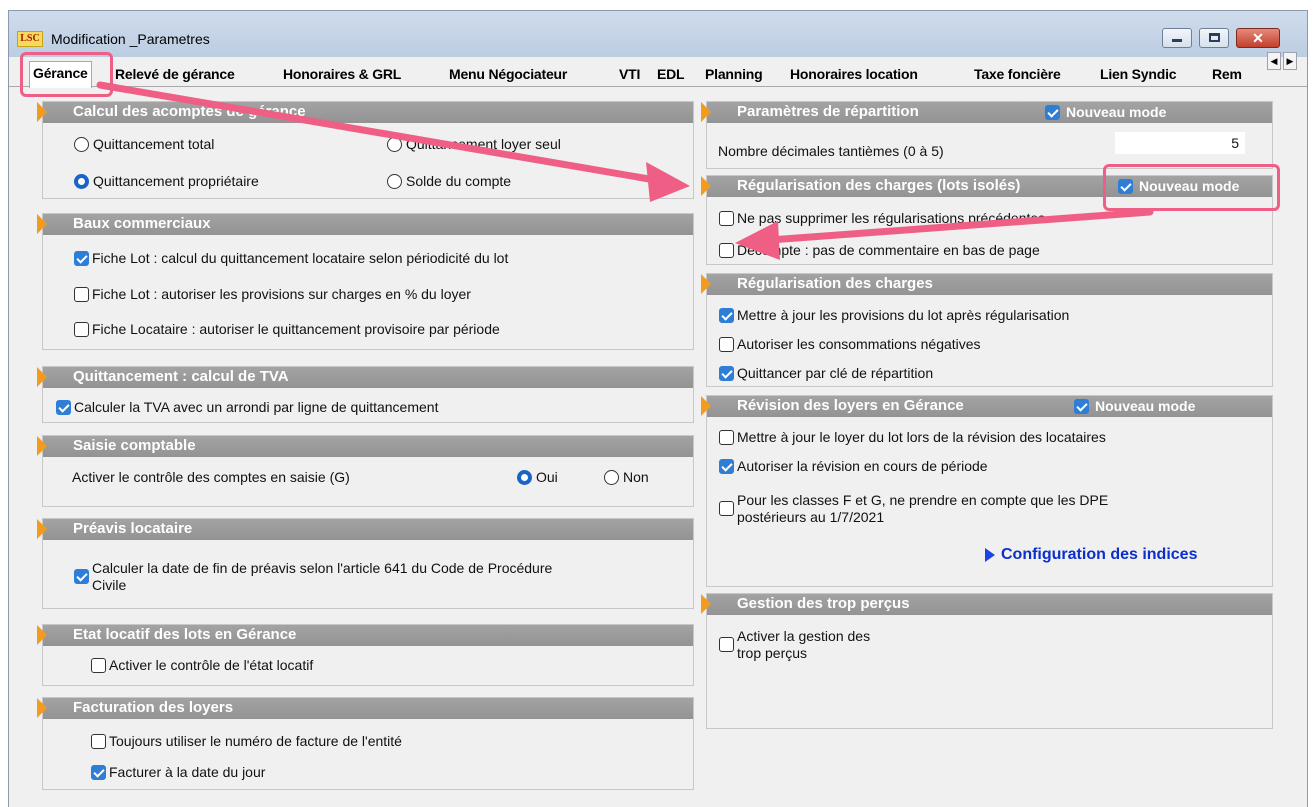 The width and height of the screenshot is (1315, 807). I want to click on tab-honoraires-location: Honoraires location, so click(854, 75).